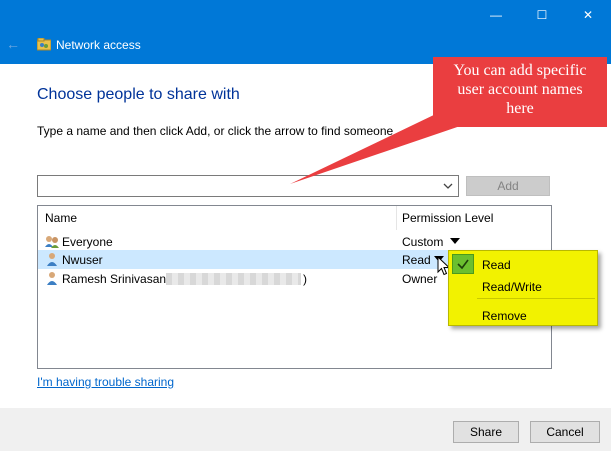 This screenshot has width=611, height=451. I want to click on list-header: Name Permission Level, so click(294, 218).